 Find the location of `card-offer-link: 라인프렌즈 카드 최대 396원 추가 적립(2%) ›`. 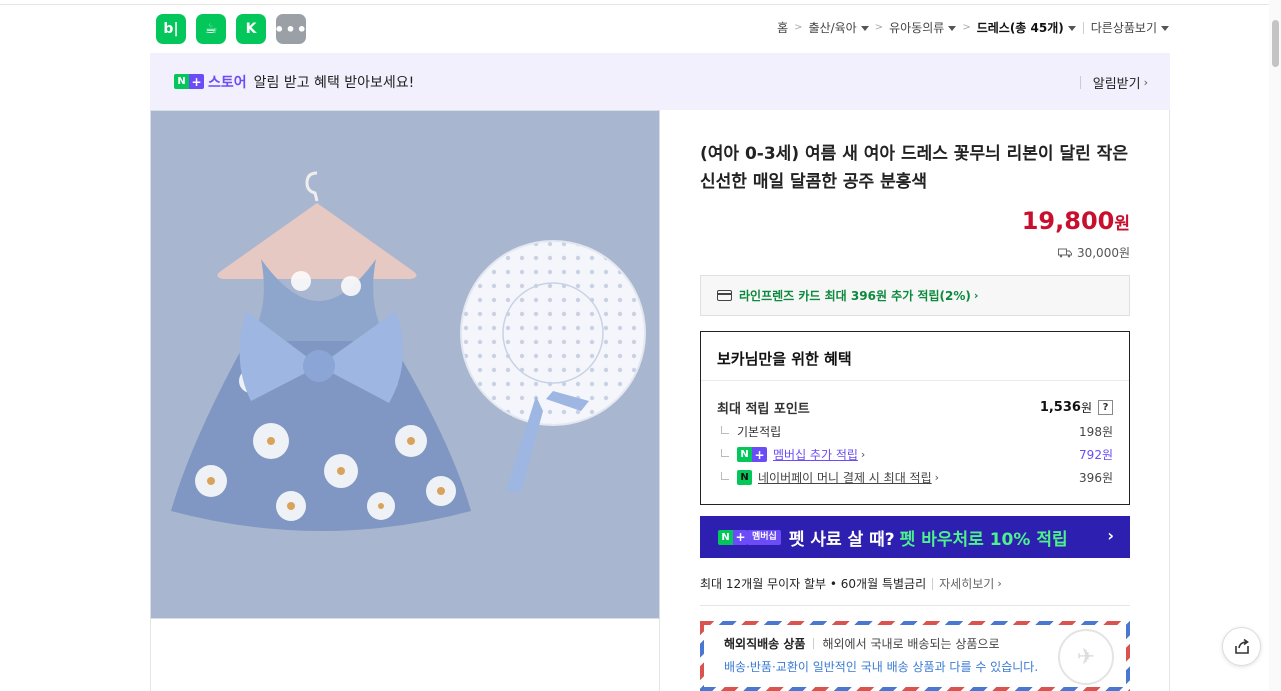

card-offer-link: 라인프렌즈 카드 최대 396원 추가 적립(2%) › is located at coordinates (915, 295).